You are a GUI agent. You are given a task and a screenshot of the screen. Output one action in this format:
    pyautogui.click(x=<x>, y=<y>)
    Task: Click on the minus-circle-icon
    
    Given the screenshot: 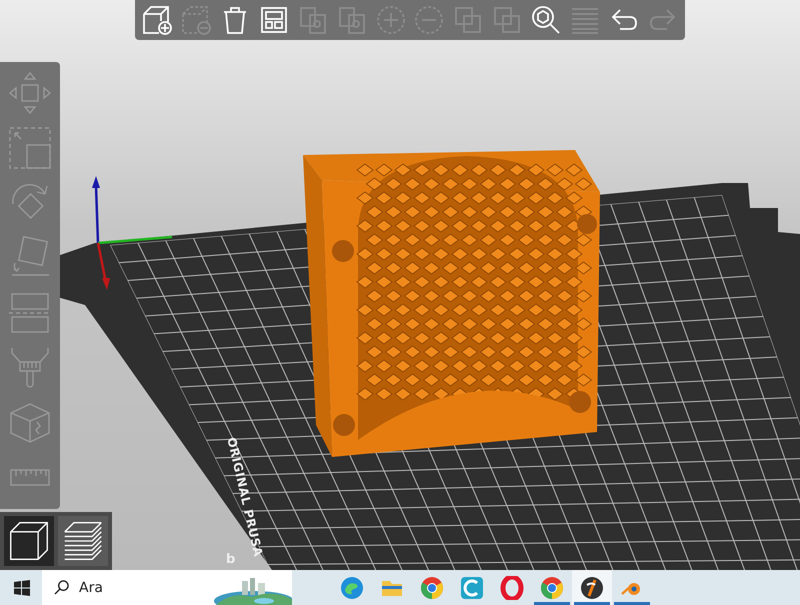 What is the action you would take?
    pyautogui.click(x=429, y=20)
    